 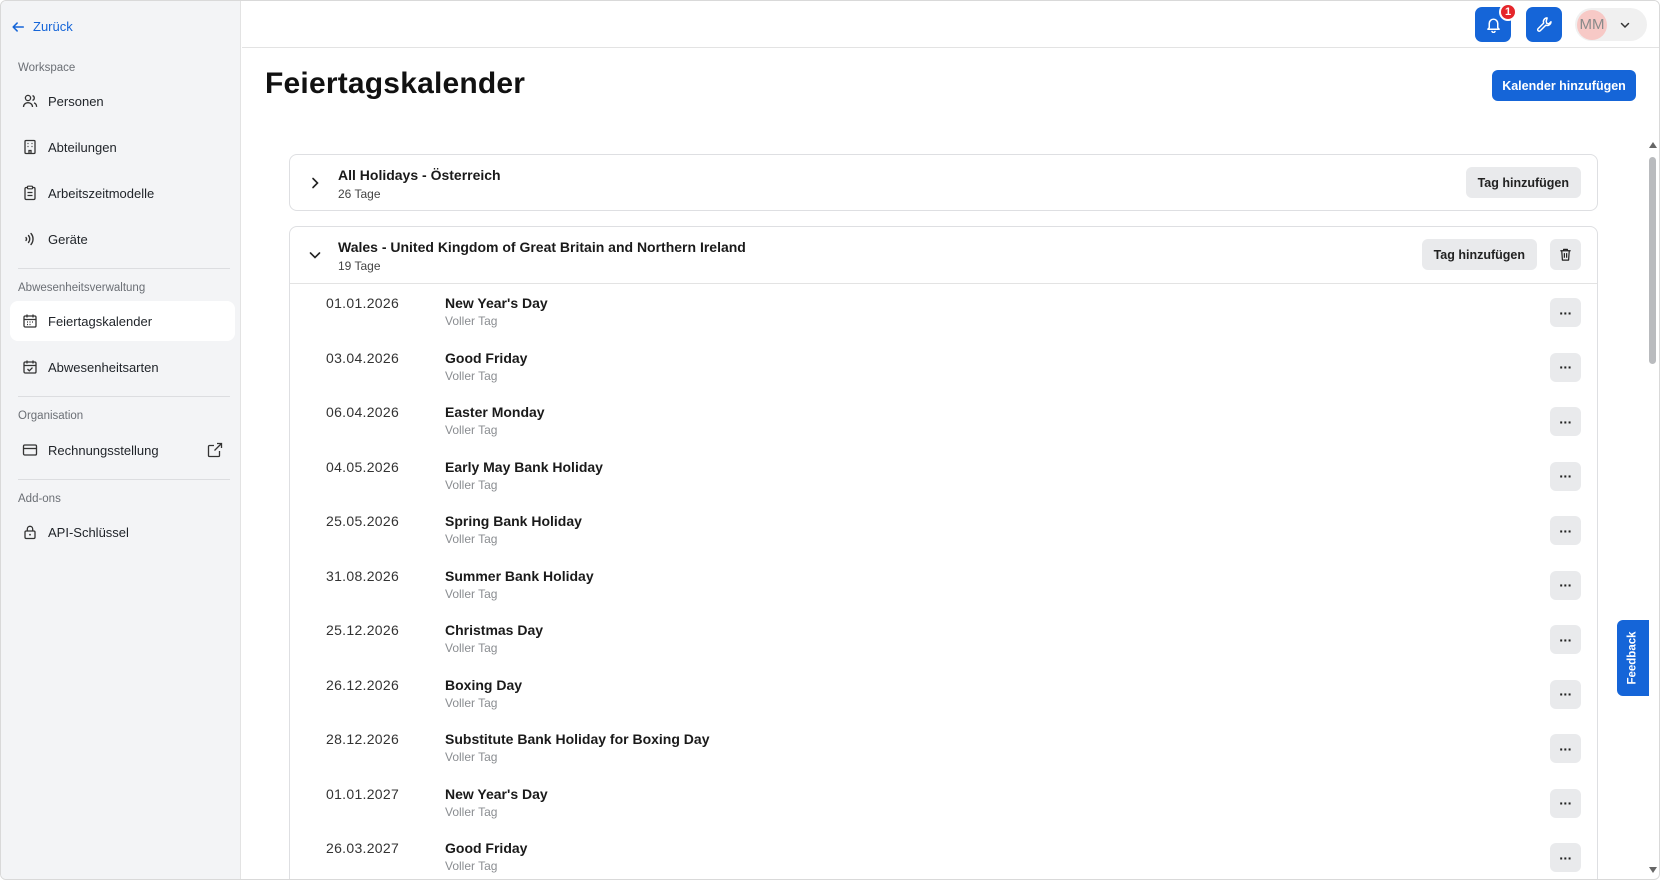 What do you see at coordinates (30, 101) in the screenshot?
I see `users-icon` at bounding box center [30, 101].